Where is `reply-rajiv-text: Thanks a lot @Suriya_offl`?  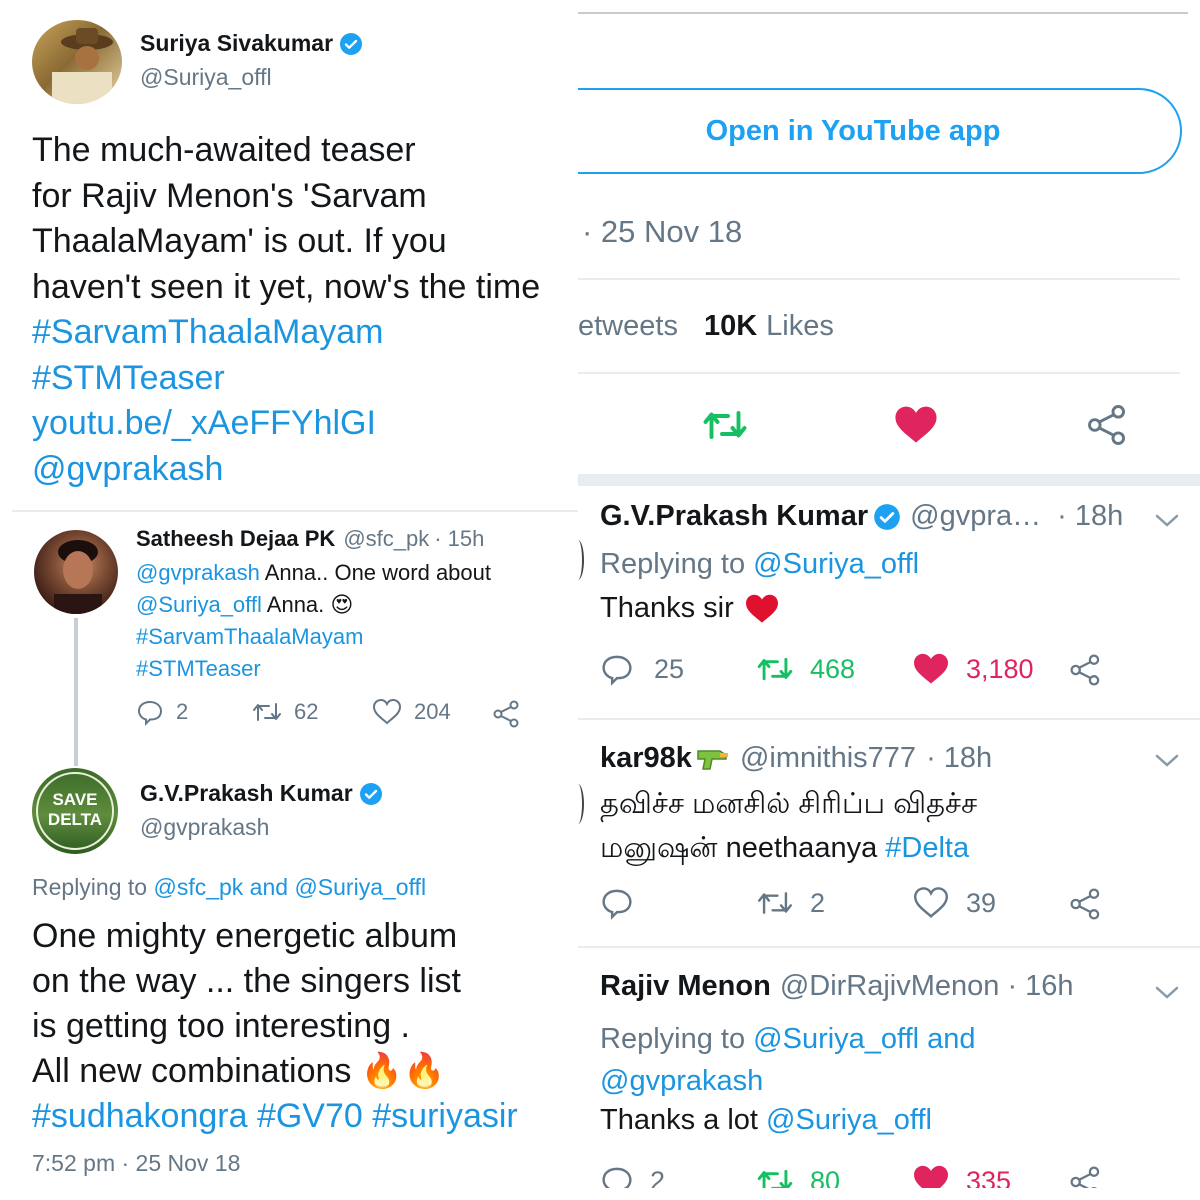
reply-rajiv-text: Thanks a lot @Suriya_offl is located at coordinates (766, 1120).